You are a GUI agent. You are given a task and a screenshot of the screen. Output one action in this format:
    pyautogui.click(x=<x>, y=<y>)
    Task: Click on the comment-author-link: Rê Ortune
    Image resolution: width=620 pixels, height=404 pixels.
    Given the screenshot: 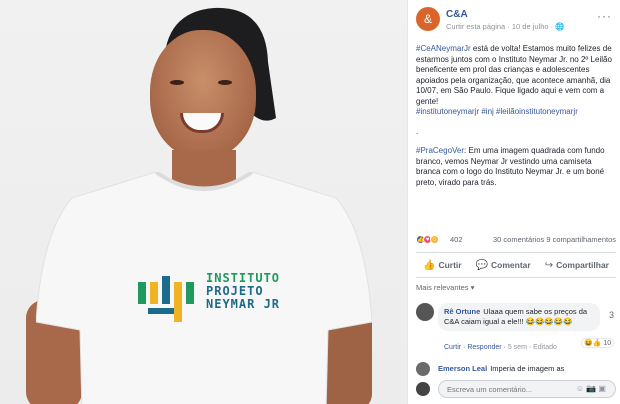 What is the action you would take?
    pyautogui.click(x=462, y=311)
    